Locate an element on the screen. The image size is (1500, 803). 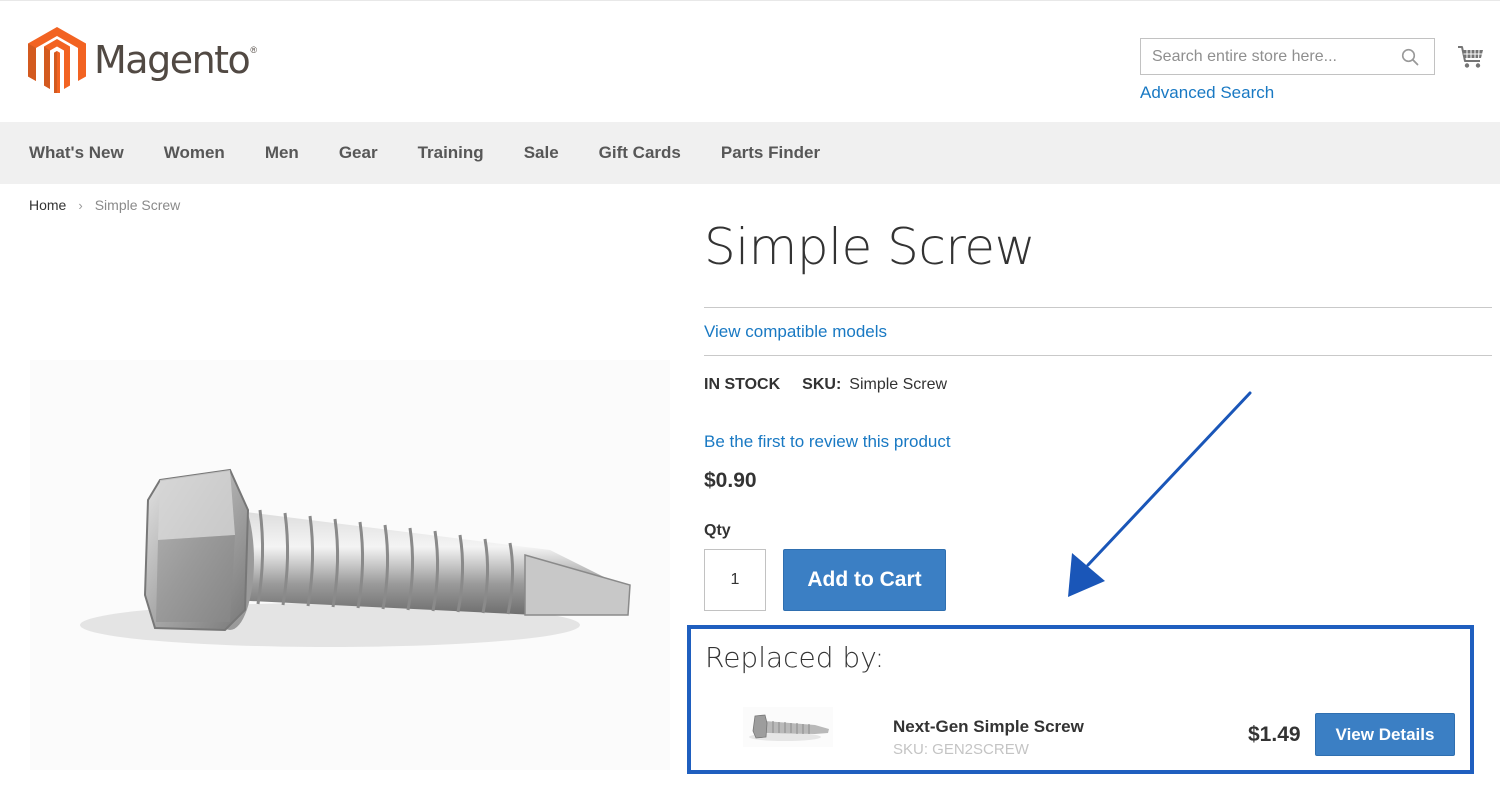
search-box is located at coordinates (1287, 56).